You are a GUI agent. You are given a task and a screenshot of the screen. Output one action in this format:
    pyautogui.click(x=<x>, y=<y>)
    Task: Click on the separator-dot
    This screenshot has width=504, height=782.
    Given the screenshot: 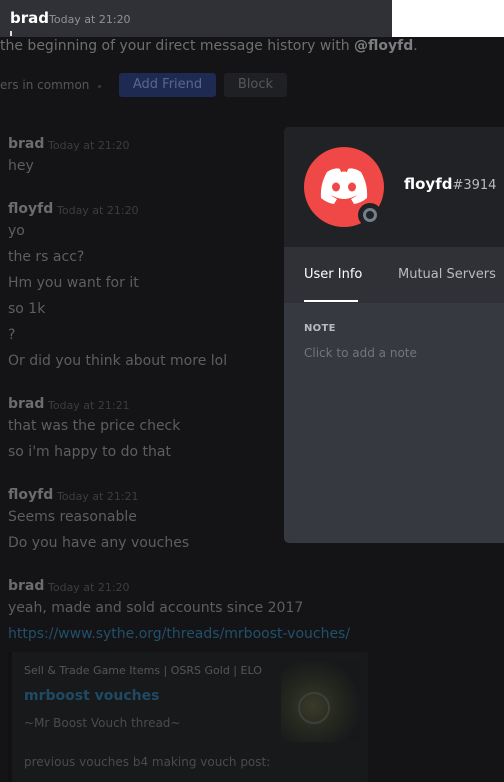 What is the action you would take?
    pyautogui.click(x=99, y=86)
    